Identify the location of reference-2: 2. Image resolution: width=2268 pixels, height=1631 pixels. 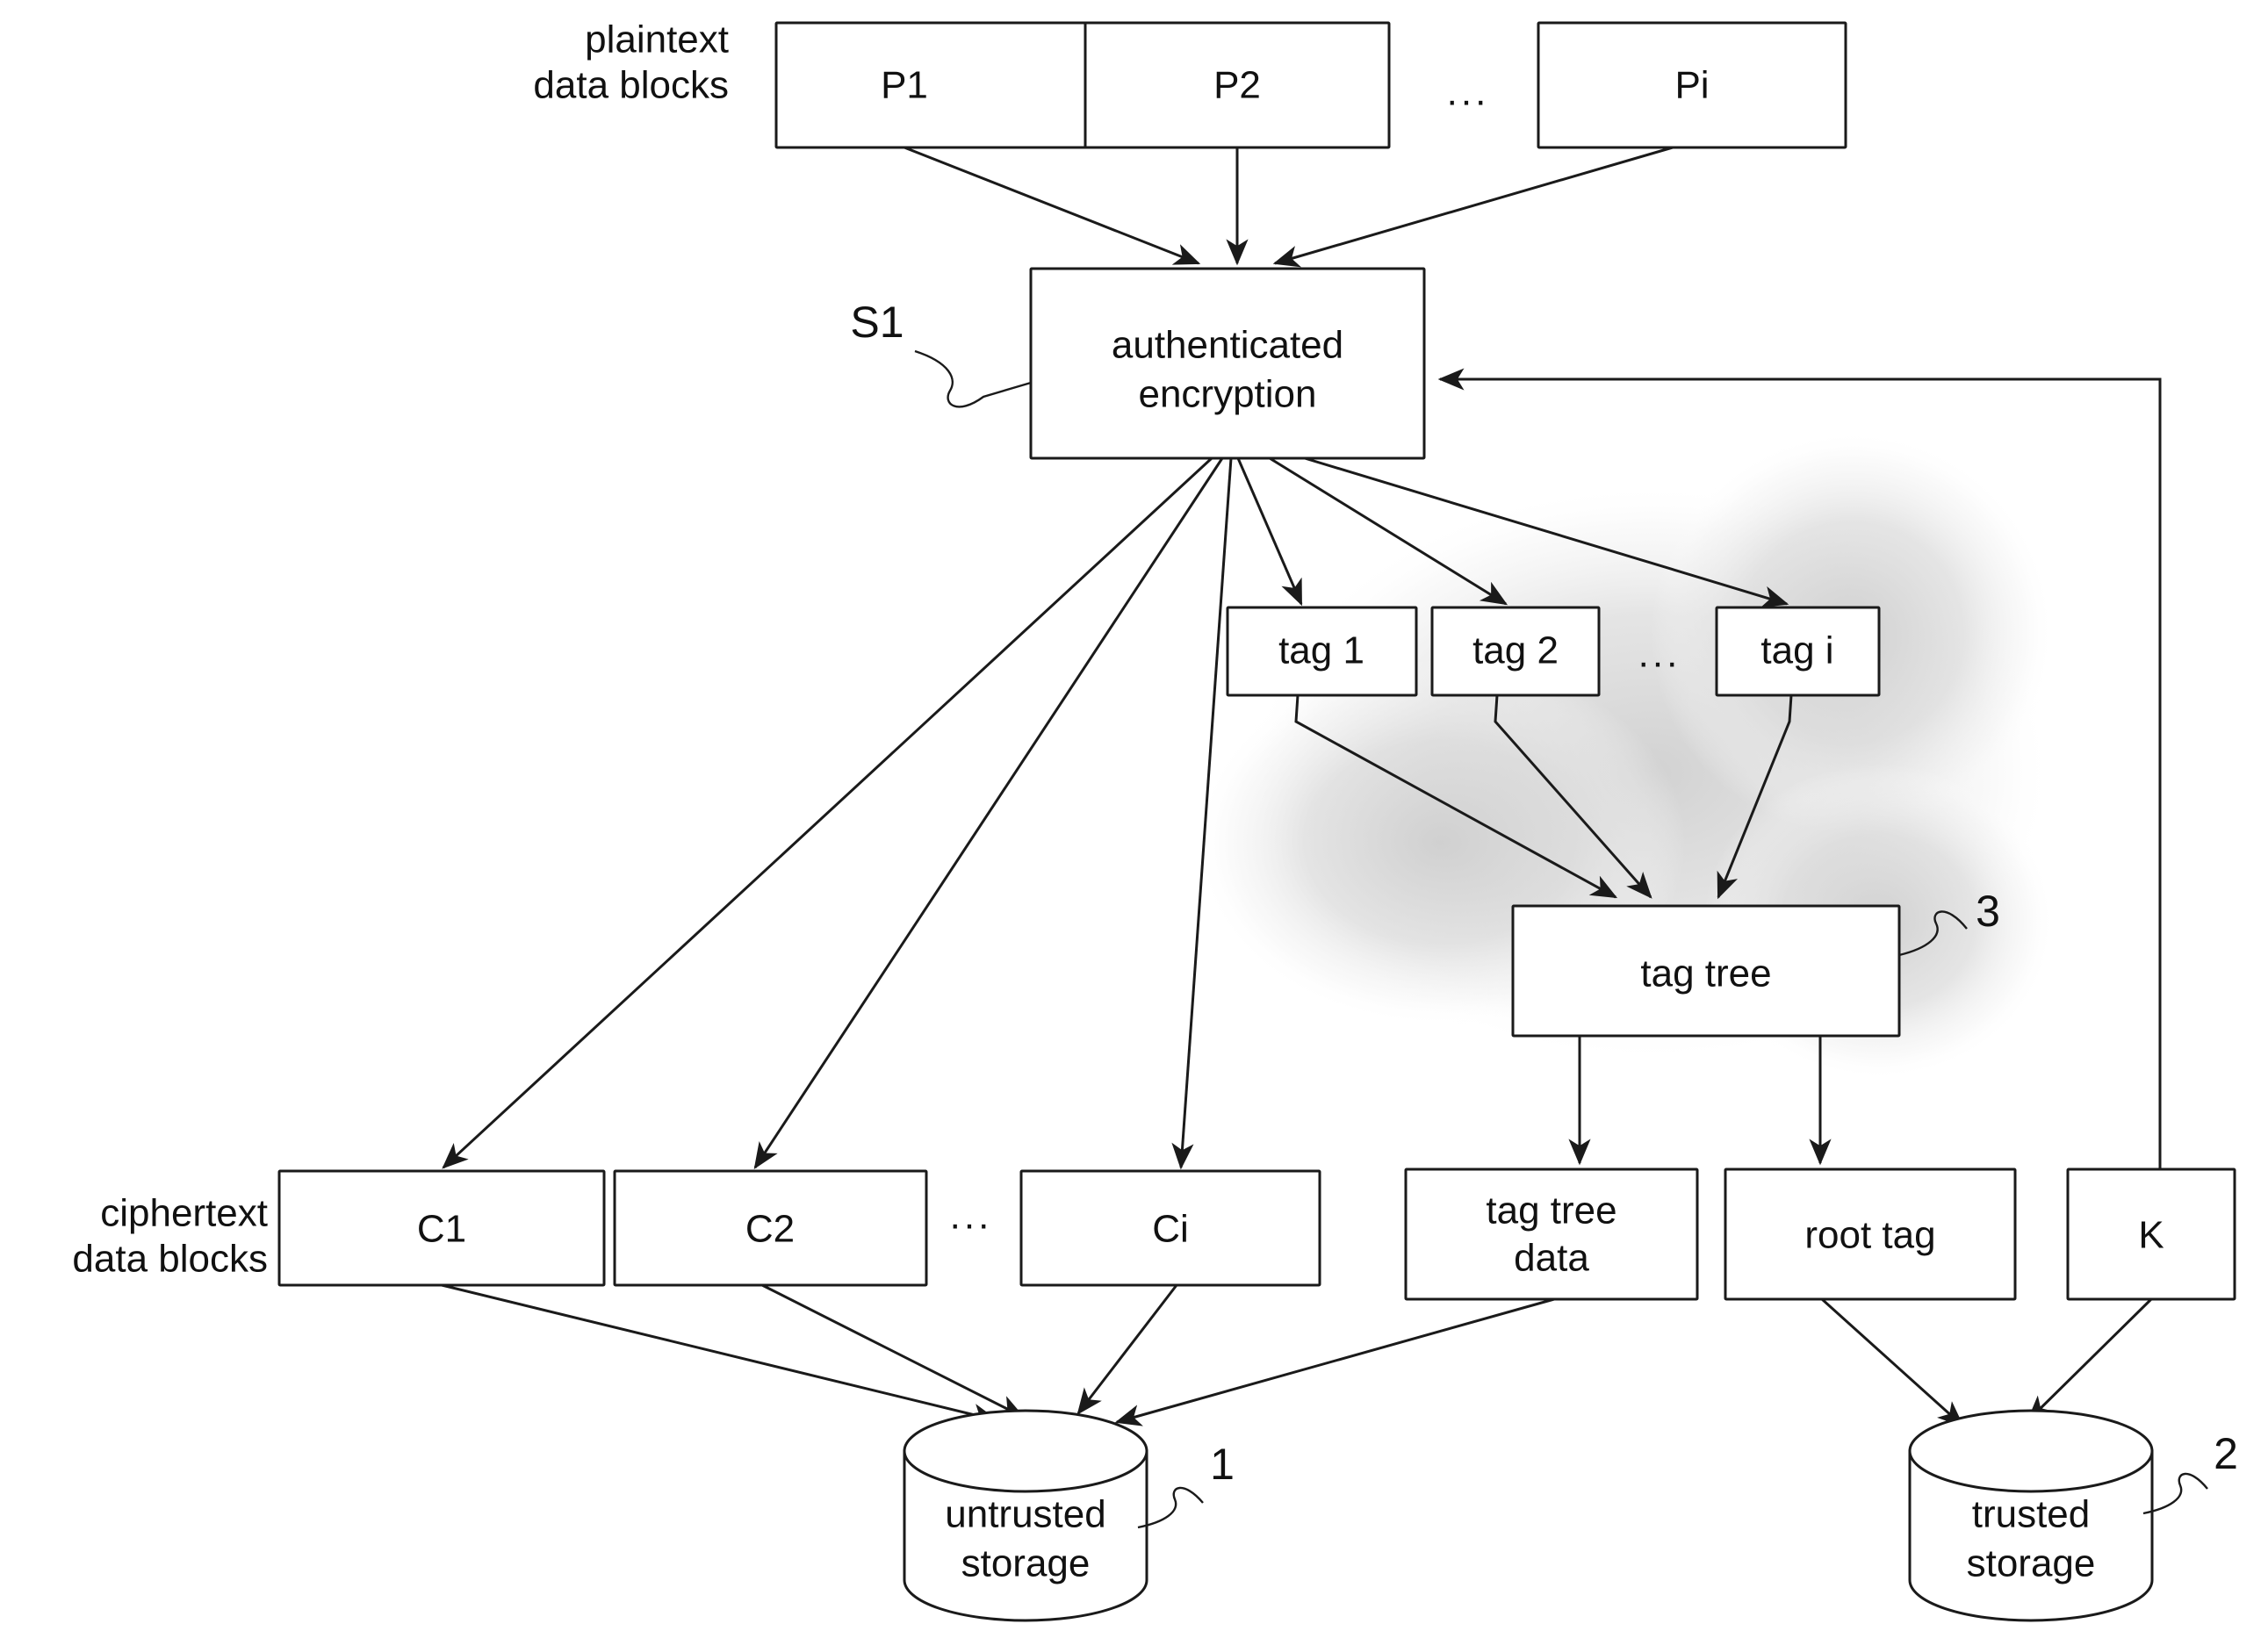
(2190, 1472).